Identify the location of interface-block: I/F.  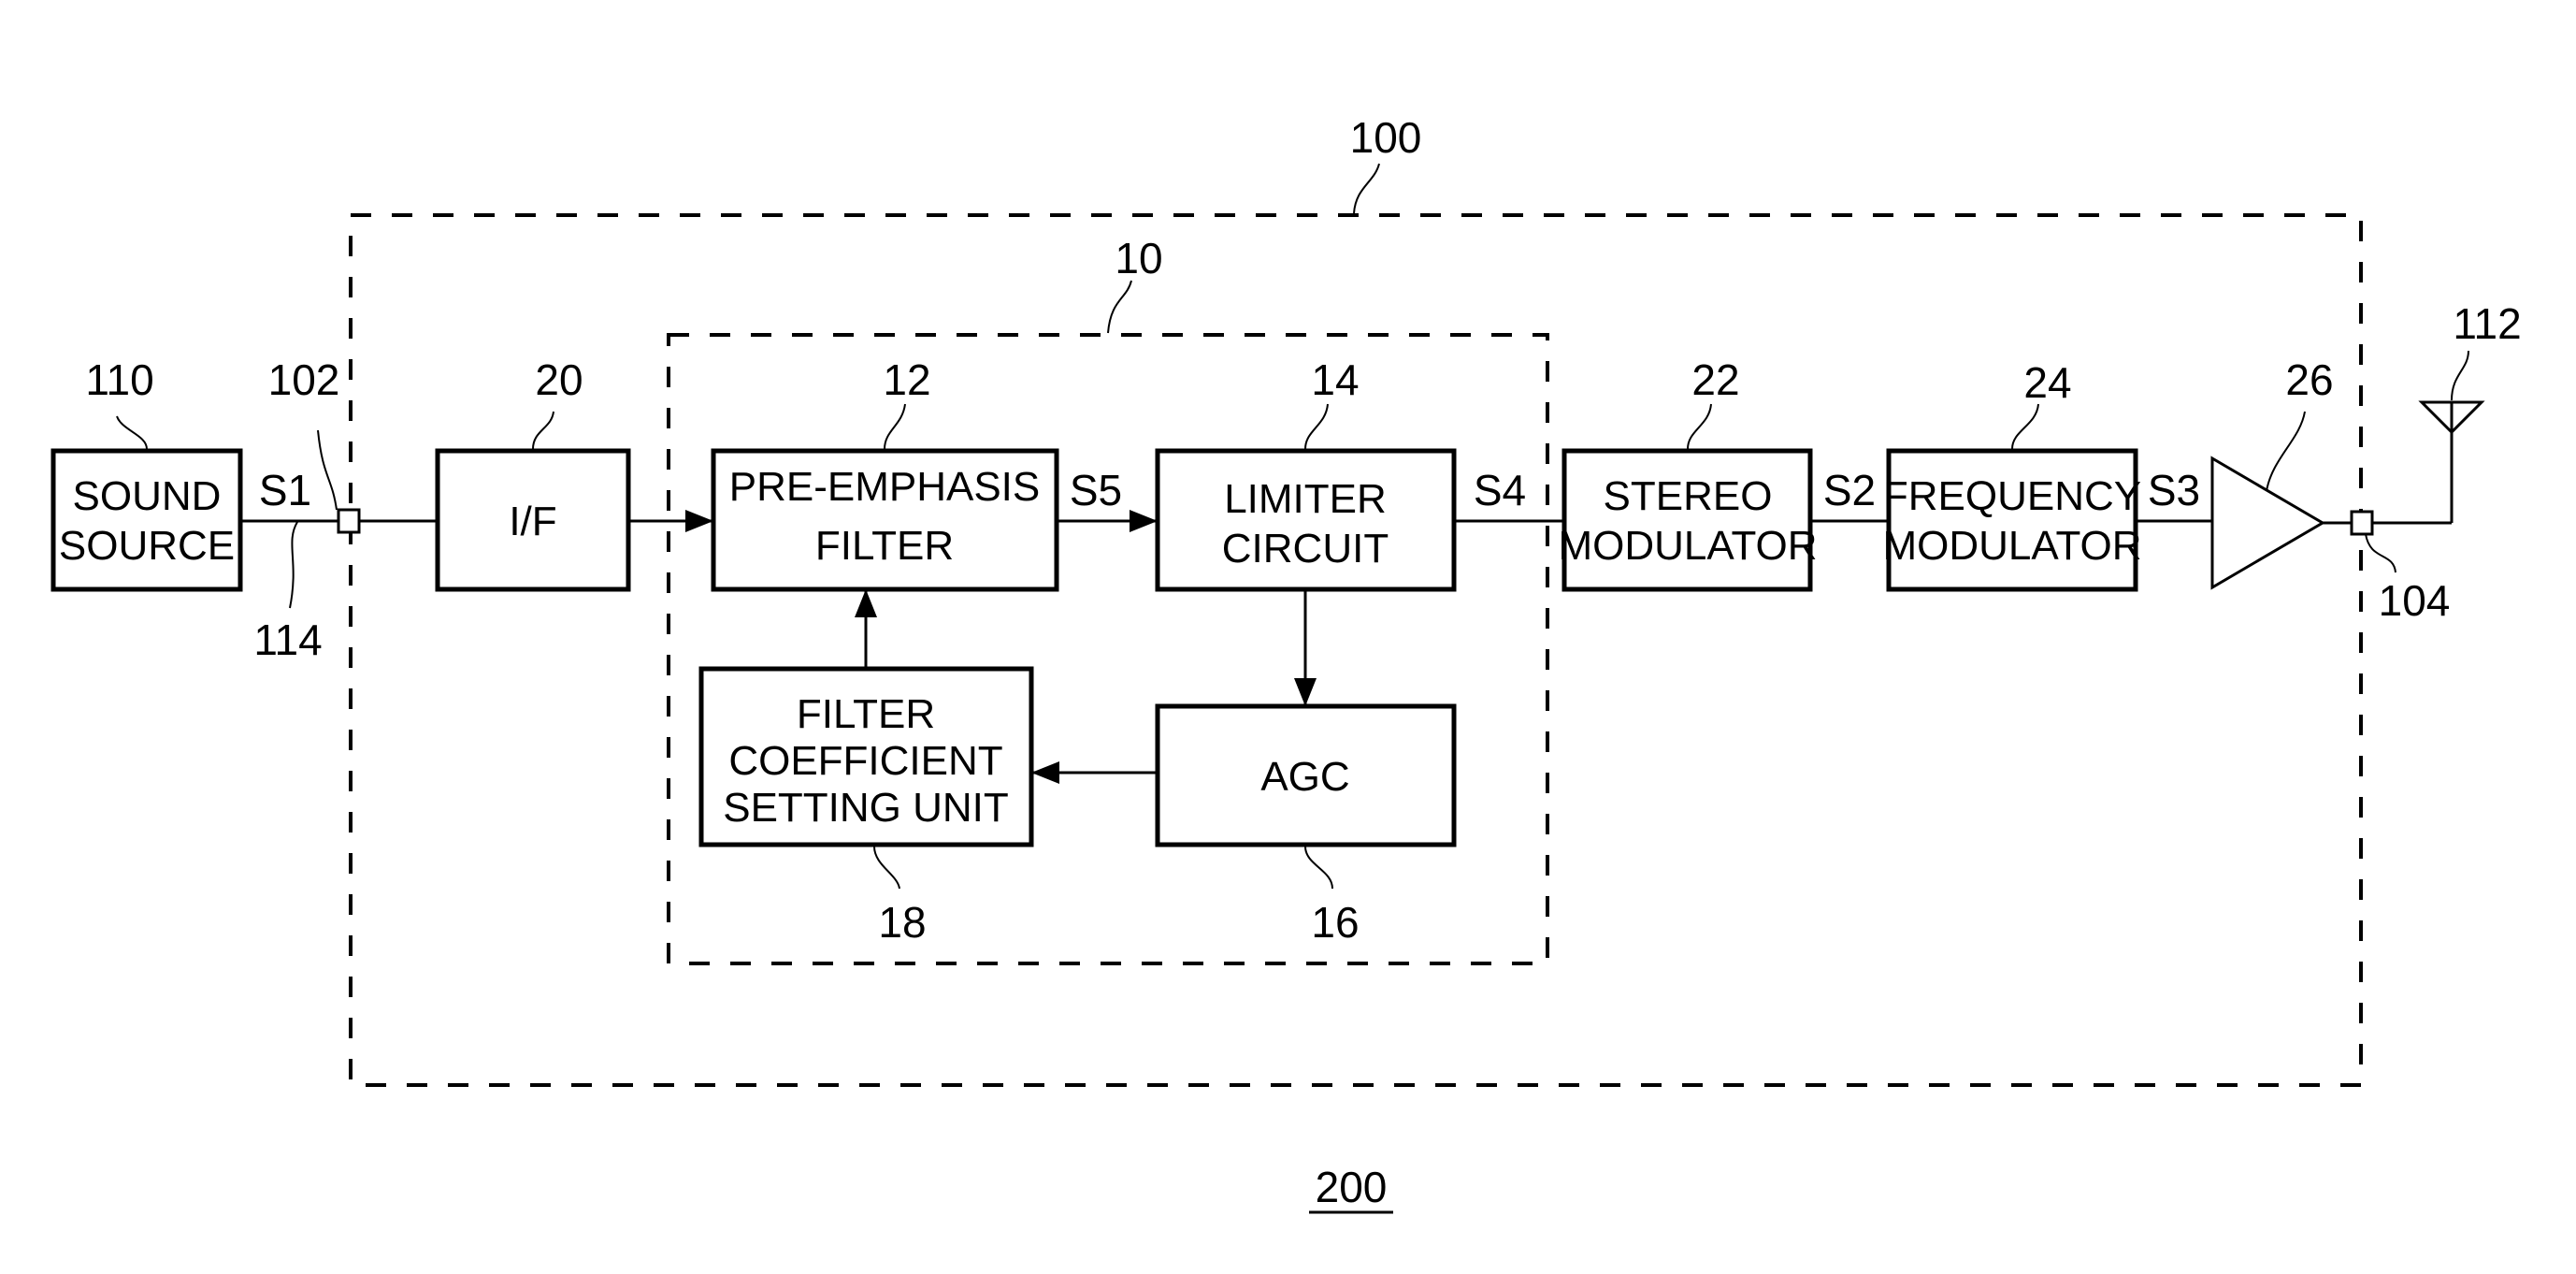
(533, 520).